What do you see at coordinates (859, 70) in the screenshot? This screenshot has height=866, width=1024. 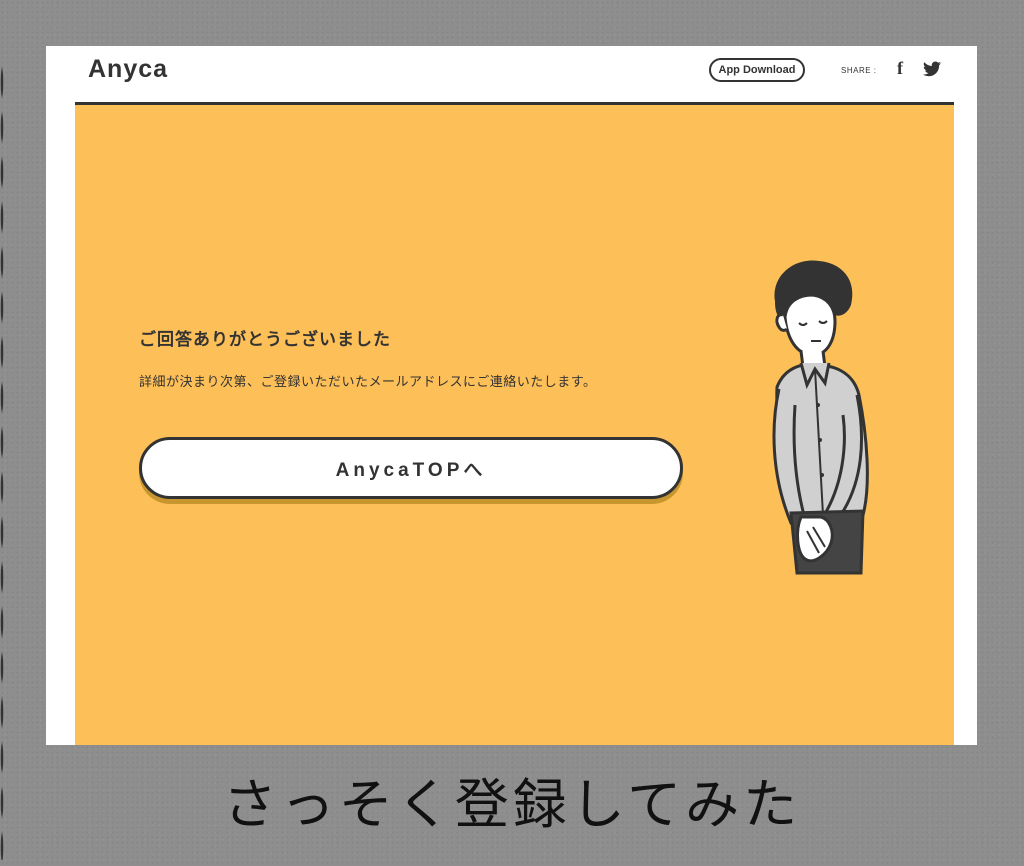 I see `share-label: SHARE :` at bounding box center [859, 70].